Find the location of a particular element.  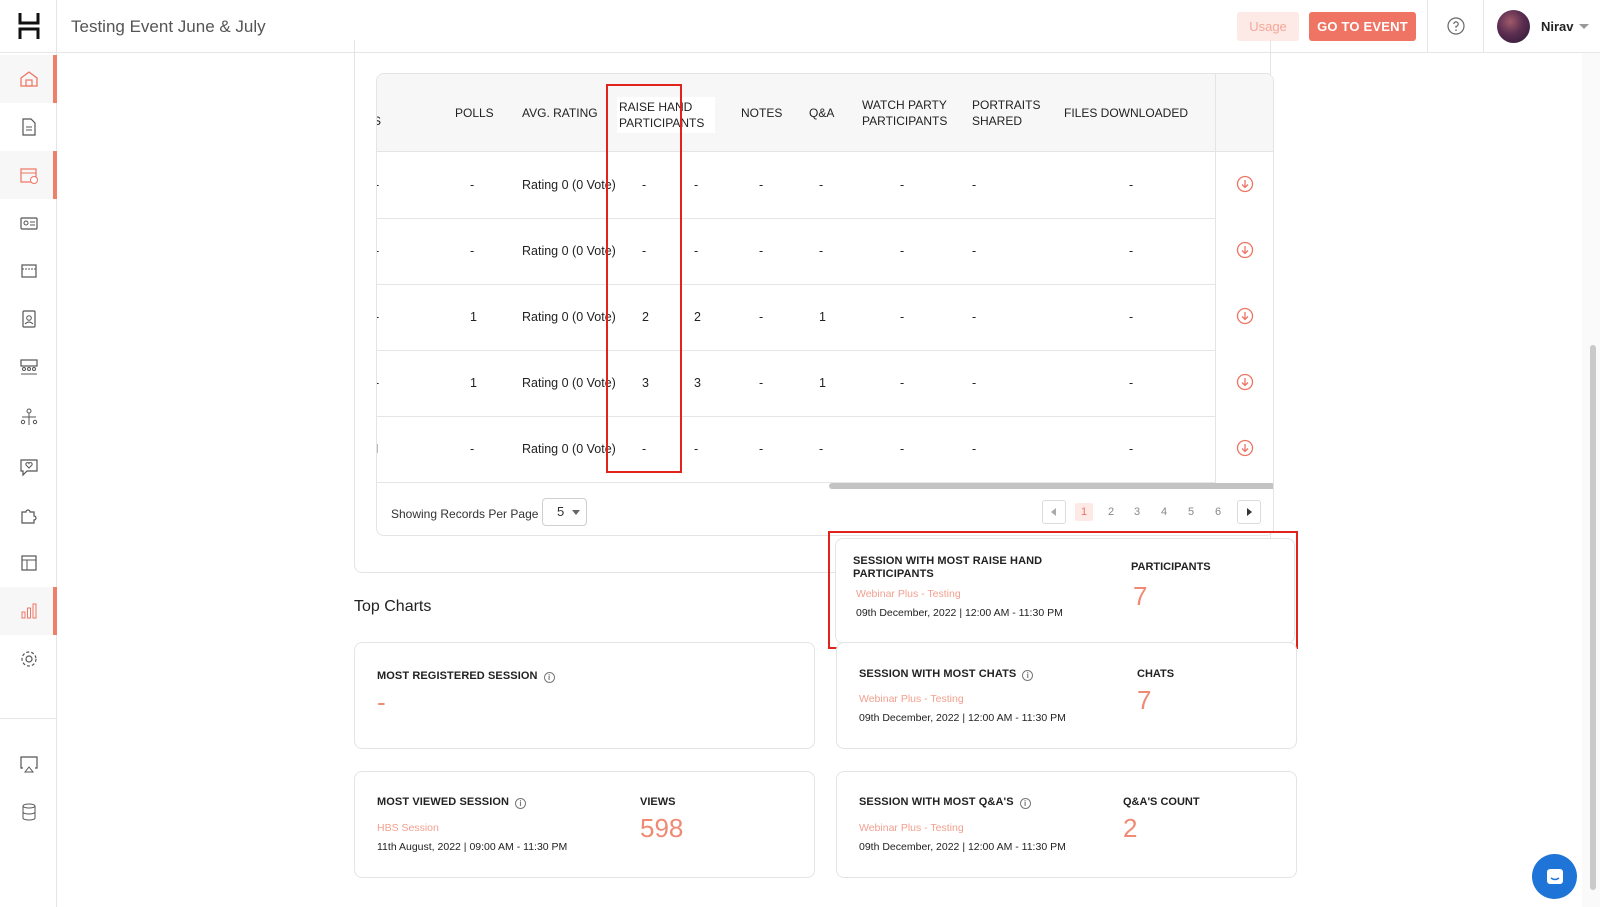

card-title-text: SESSION WITH MOST CHATS is located at coordinates (938, 674).